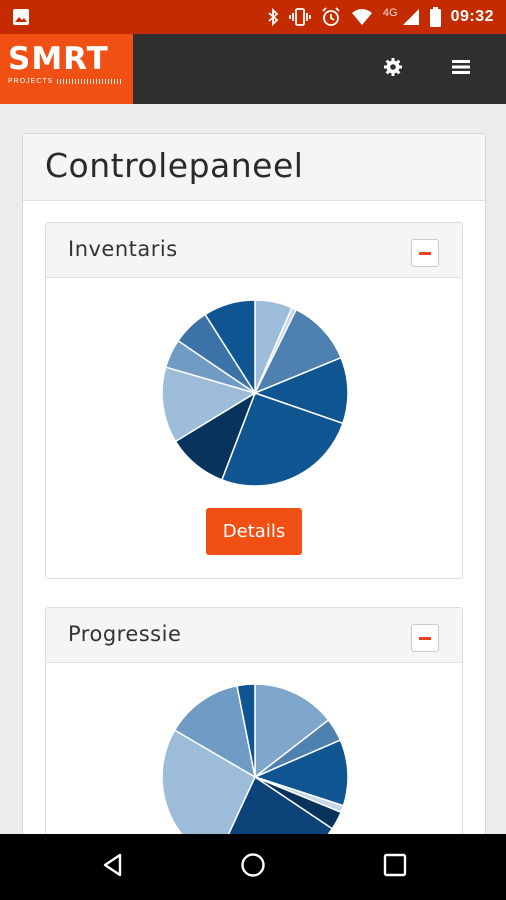 This screenshot has width=506, height=900. Describe the element at coordinates (21, 17) in the screenshot. I see `image-icon` at that location.